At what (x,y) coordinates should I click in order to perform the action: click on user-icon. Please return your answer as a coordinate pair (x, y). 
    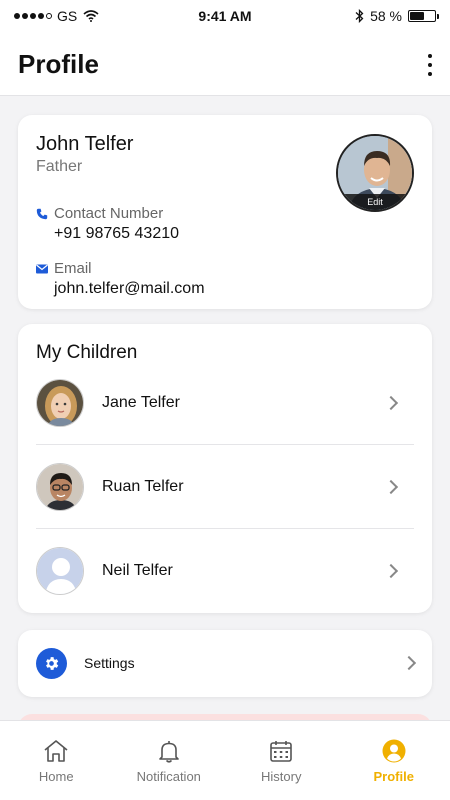
    Looking at the image, I should click on (394, 751).